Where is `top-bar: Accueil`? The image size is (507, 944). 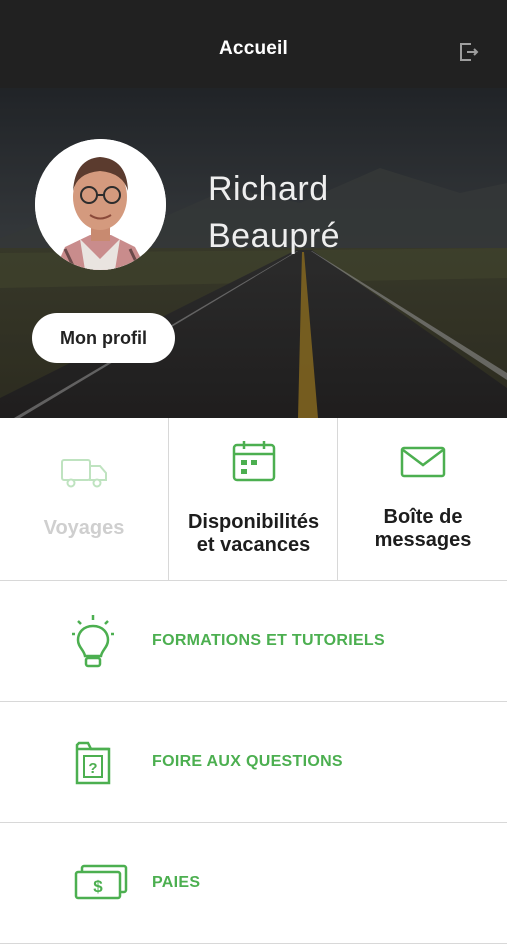 top-bar: Accueil is located at coordinates (253, 44).